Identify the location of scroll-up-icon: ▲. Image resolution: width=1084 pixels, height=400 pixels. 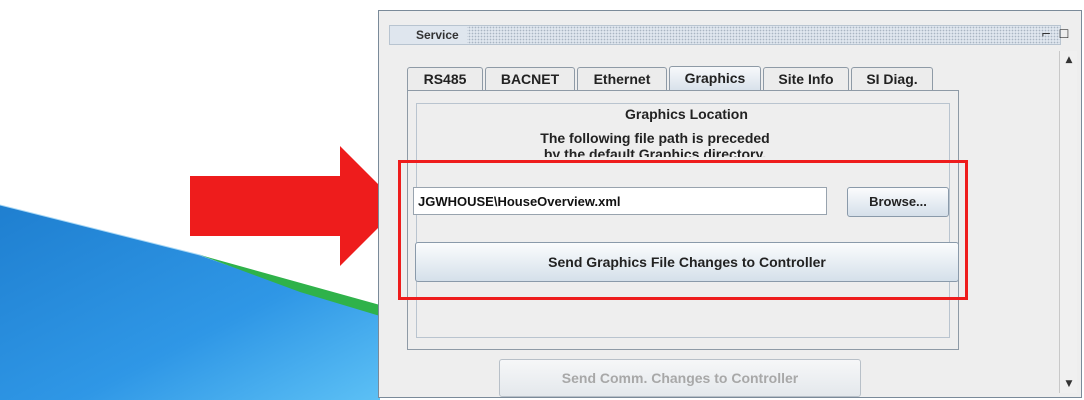
(1069, 60).